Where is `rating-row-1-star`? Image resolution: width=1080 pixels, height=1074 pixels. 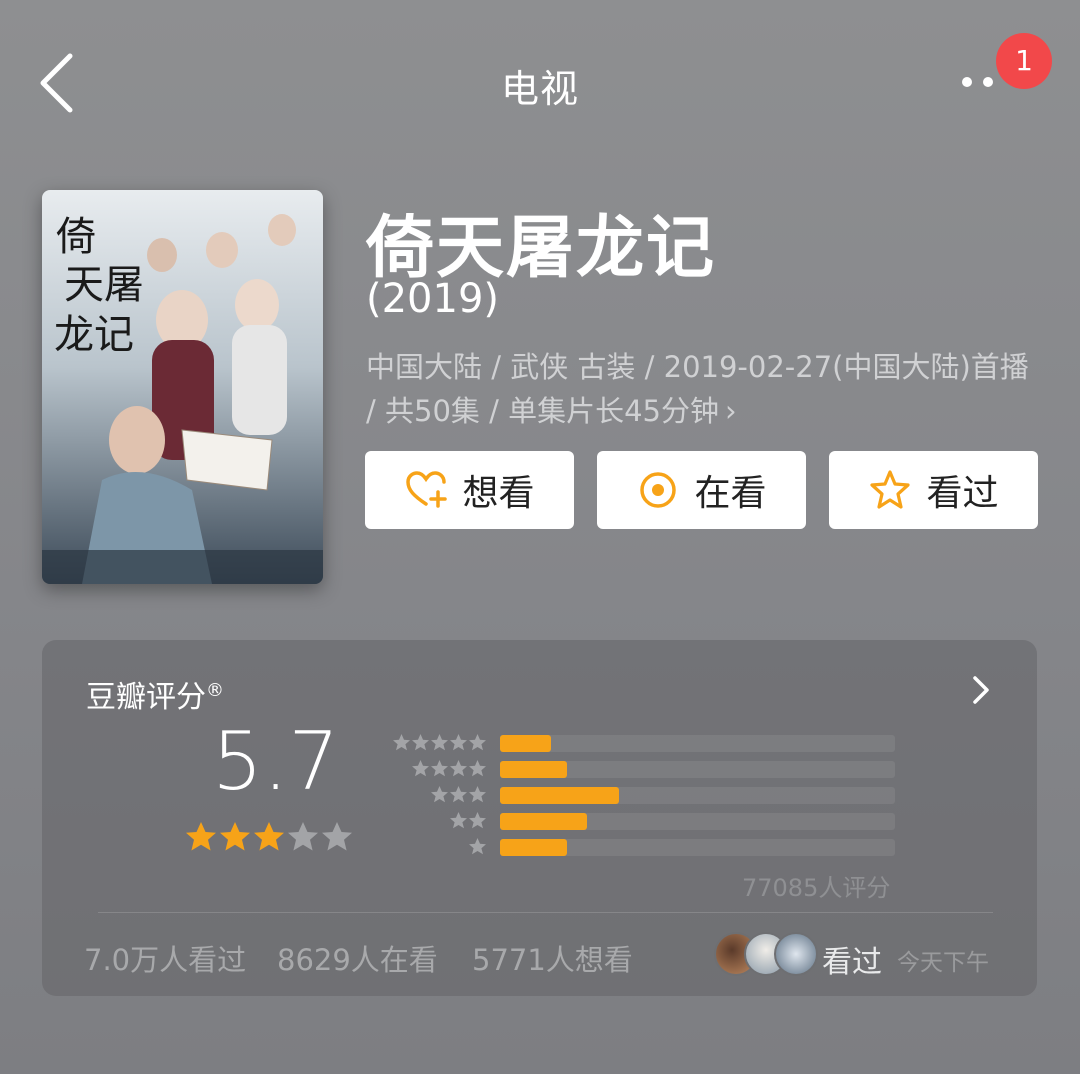 rating-row-1-star is located at coordinates (642, 847).